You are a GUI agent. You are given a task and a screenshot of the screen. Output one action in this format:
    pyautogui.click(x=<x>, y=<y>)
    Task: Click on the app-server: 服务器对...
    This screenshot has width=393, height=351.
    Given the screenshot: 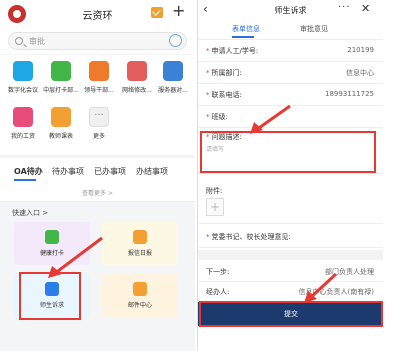 What is the action you would take?
    pyautogui.click(x=173, y=77)
    